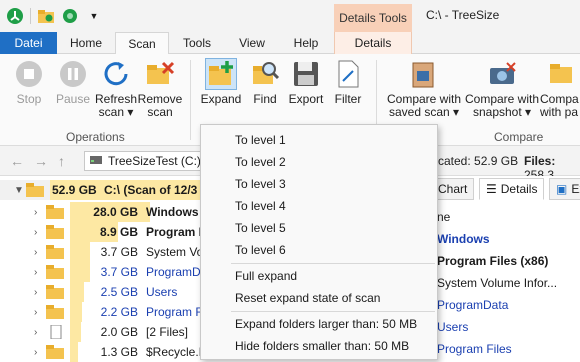 This screenshot has width=580, height=362. Describe the element at coordinates (116, 88) in the screenshot. I see `refresh-scan-button: Refresh scan ▾` at that location.